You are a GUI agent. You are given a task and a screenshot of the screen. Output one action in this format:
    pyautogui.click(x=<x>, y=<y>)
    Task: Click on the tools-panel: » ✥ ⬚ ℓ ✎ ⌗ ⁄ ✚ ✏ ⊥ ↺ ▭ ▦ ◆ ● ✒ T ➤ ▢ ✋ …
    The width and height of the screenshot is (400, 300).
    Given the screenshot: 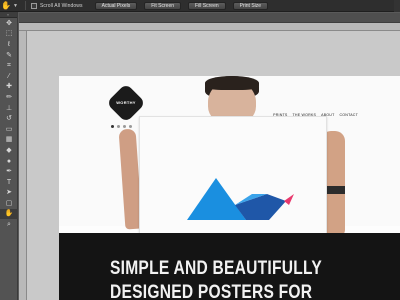 What is the action you would take?
    pyautogui.click(x=9, y=156)
    